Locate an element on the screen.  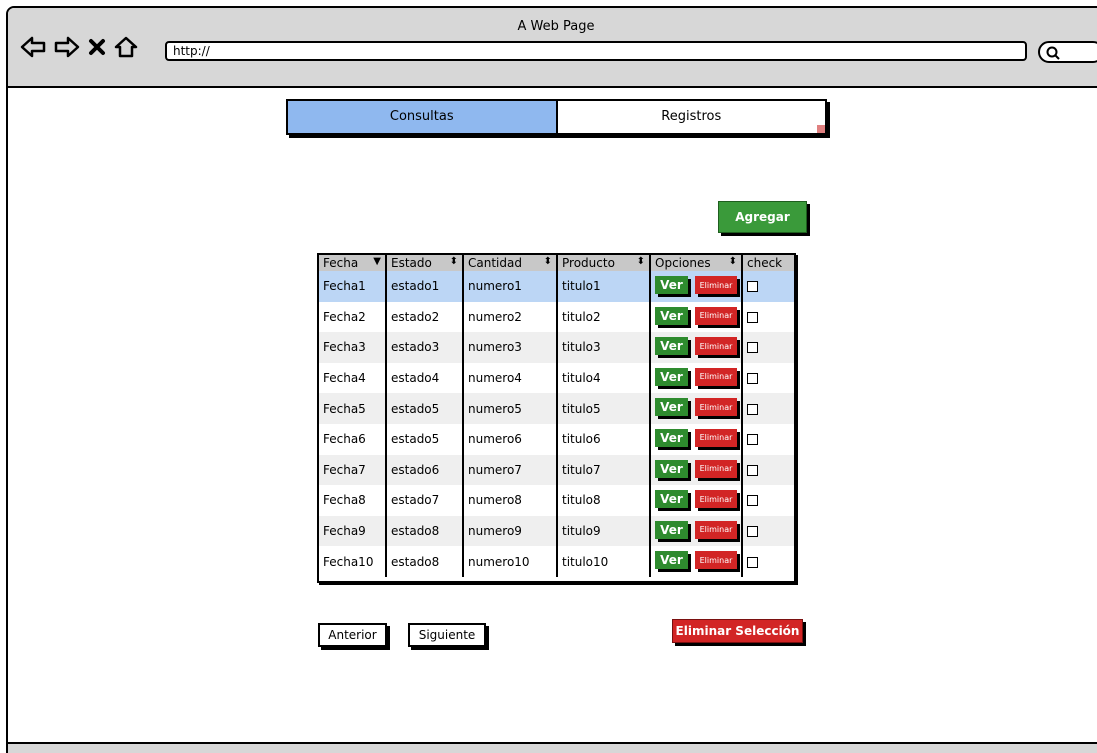
table-row: Fecha9 estado8 numero9 titulo9 Ver Eliminar is located at coordinates (556, 531).